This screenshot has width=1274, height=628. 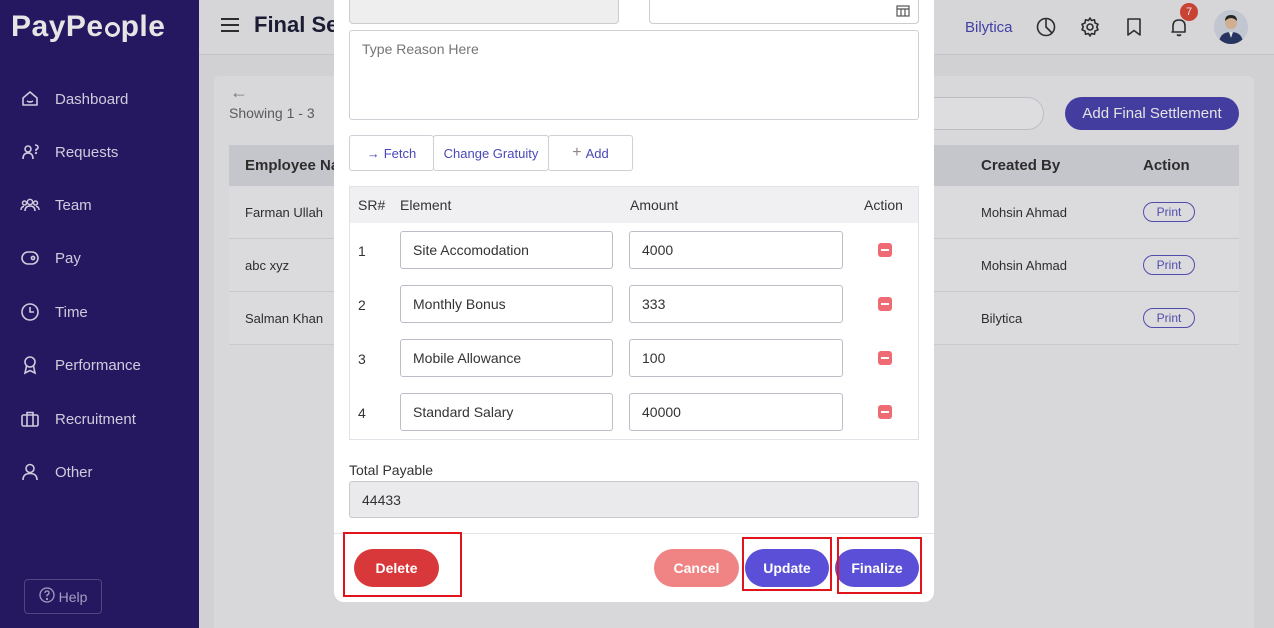 I want to click on highlight-finalize, so click(x=879, y=565).